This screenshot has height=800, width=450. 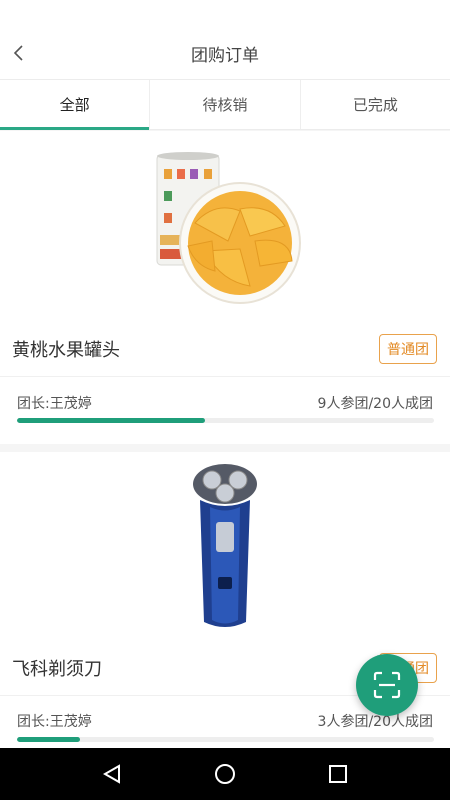 I want to click on app-header: 团购订单, so click(x=225, y=40).